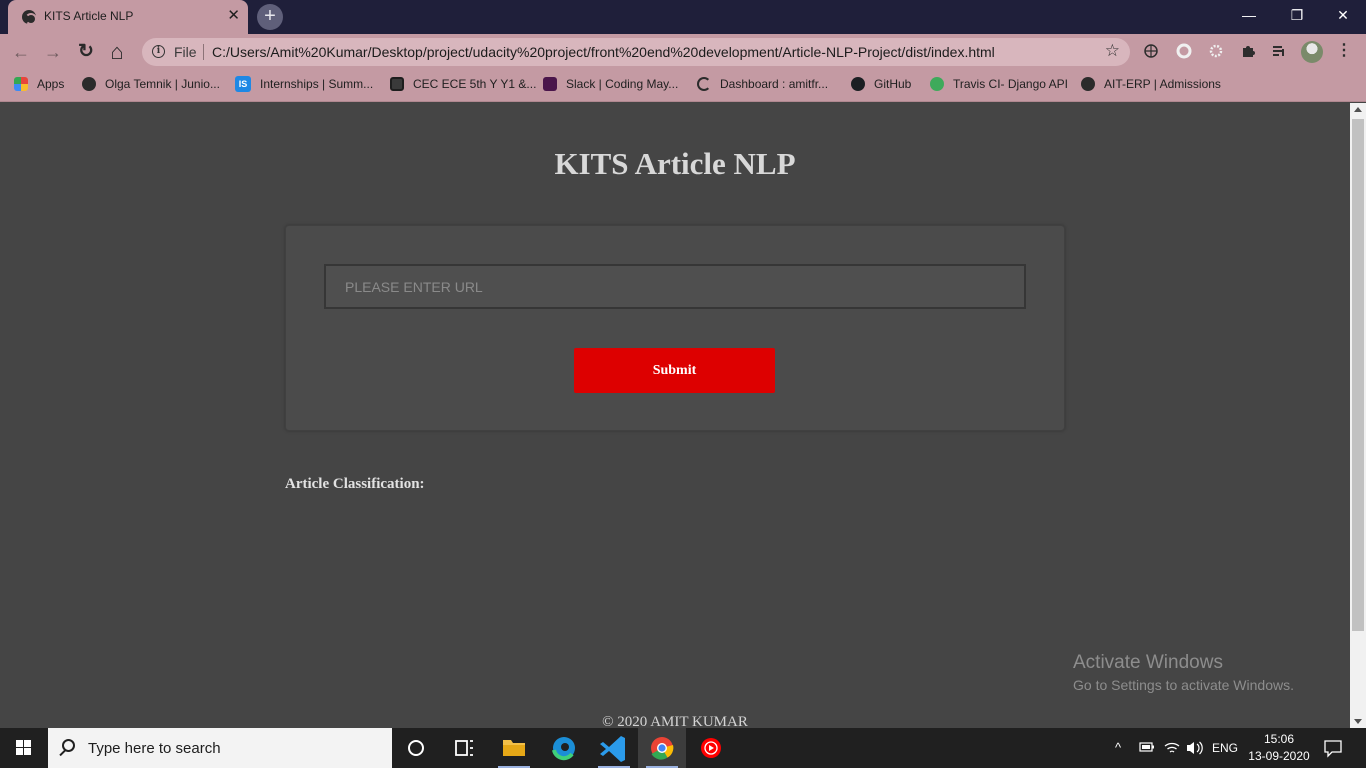 Image resolution: width=1366 pixels, height=768 pixels. I want to click on bookmark-travis-ci: Travis CI- Django API, so click(999, 84).